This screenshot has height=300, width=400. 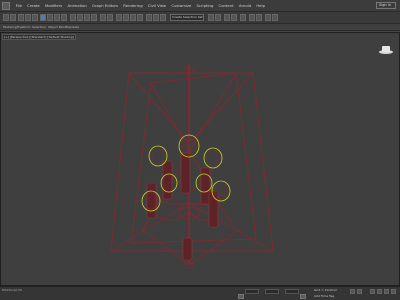 What do you see at coordinates (244, 5) in the screenshot?
I see `menu-arnold: Arnold` at bounding box center [244, 5].